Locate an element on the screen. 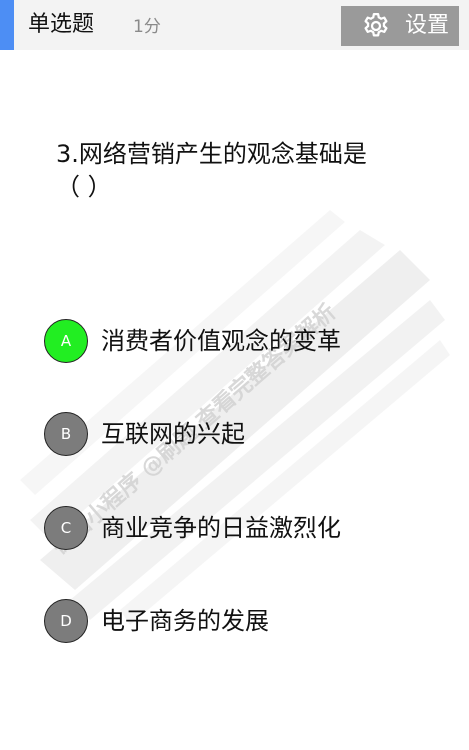  option-c-bubble: C is located at coordinates (66, 528).